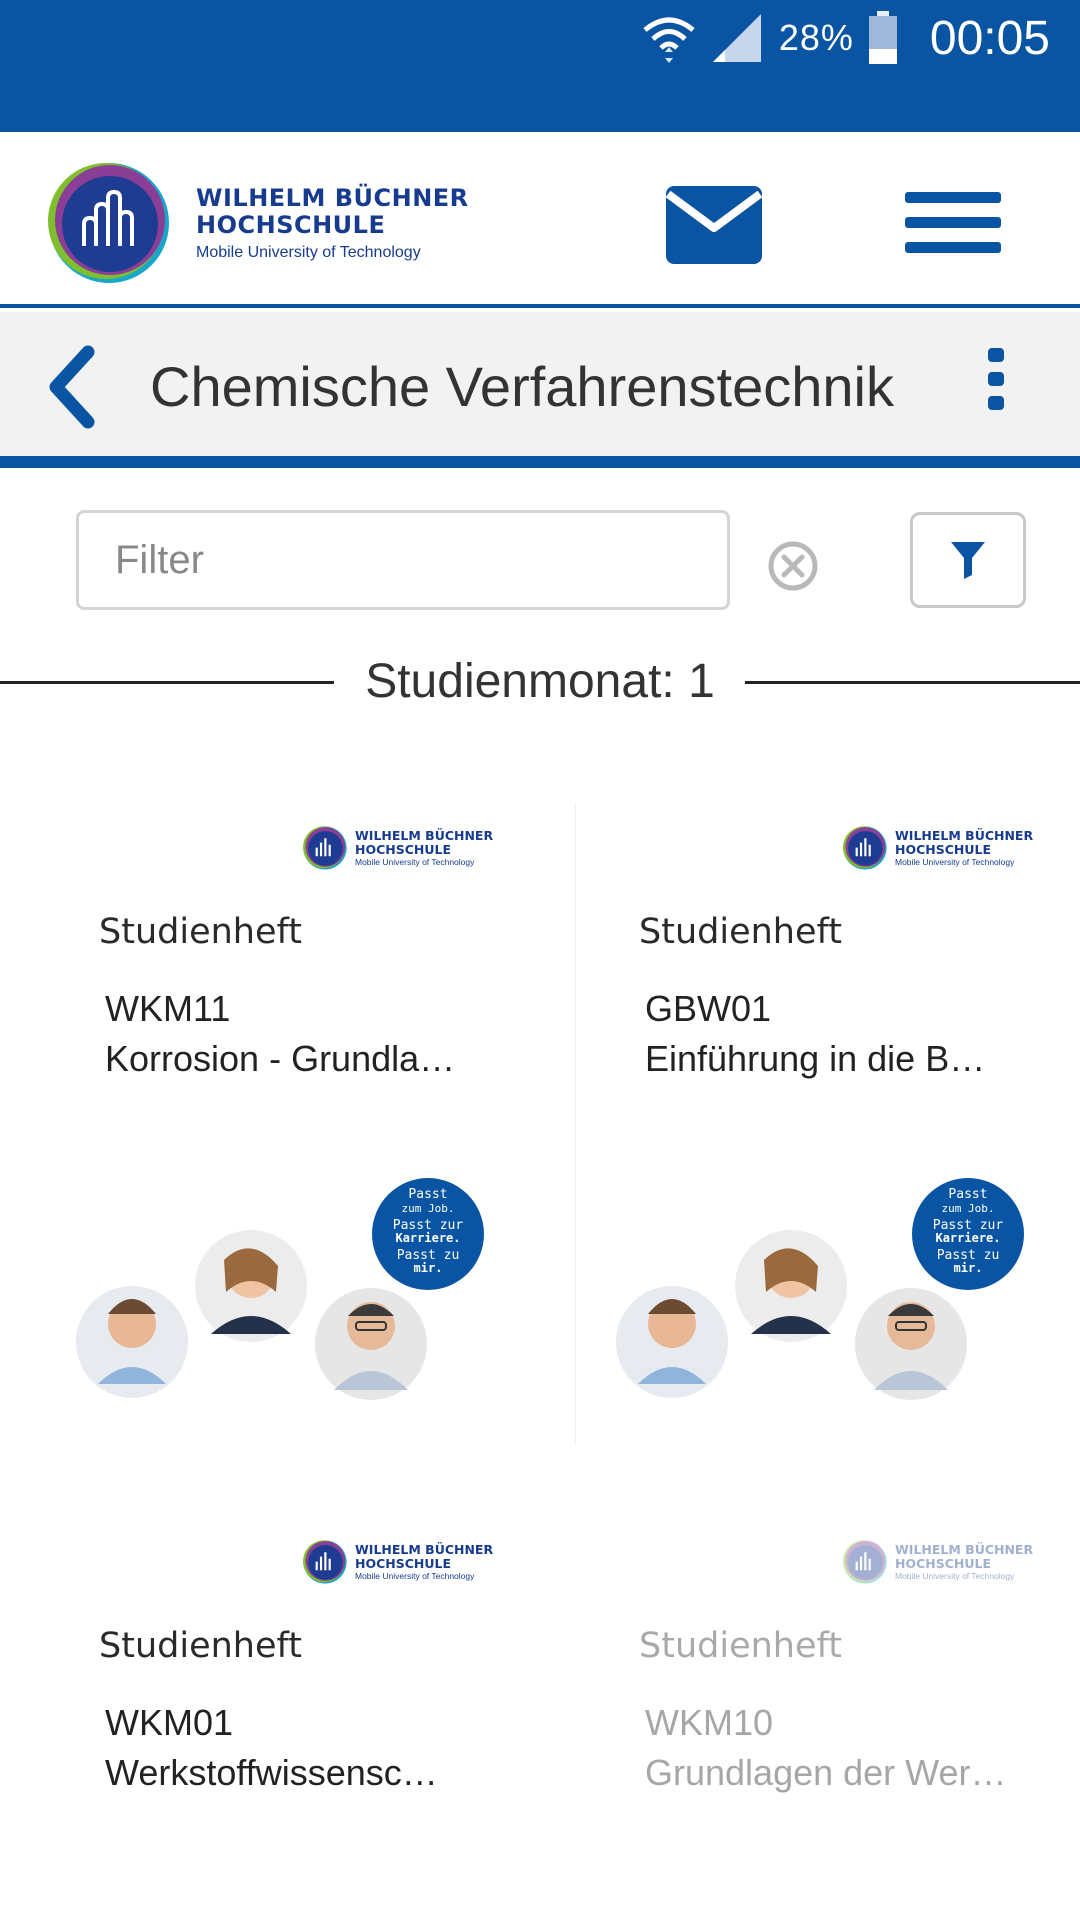 The height and width of the screenshot is (1920, 1080). I want to click on card-code: WKM11, so click(168, 1008).